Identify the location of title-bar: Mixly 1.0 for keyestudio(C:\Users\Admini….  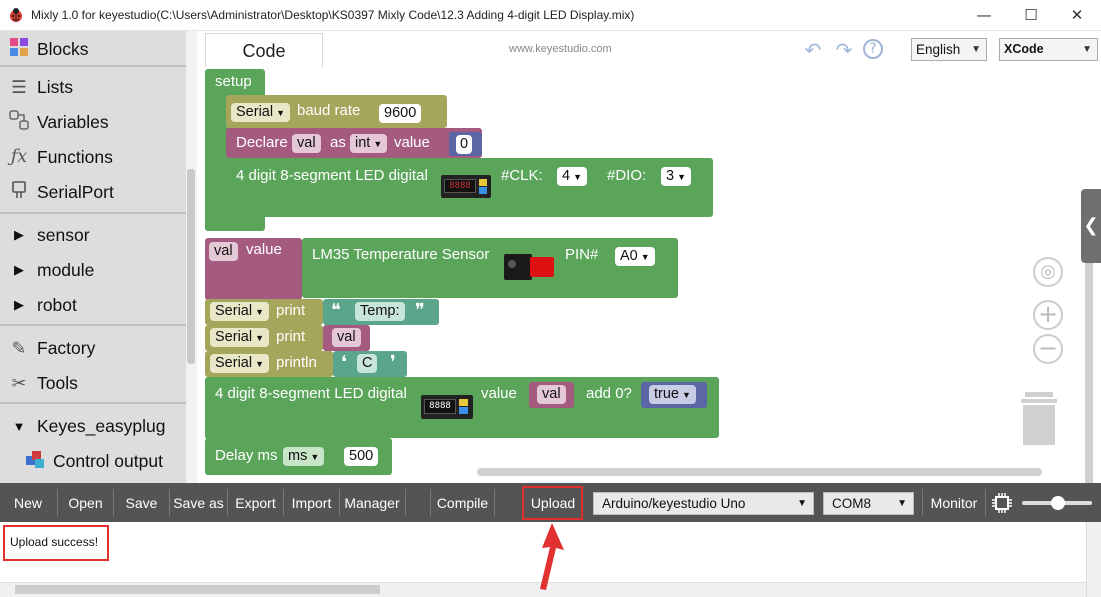
(550, 15).